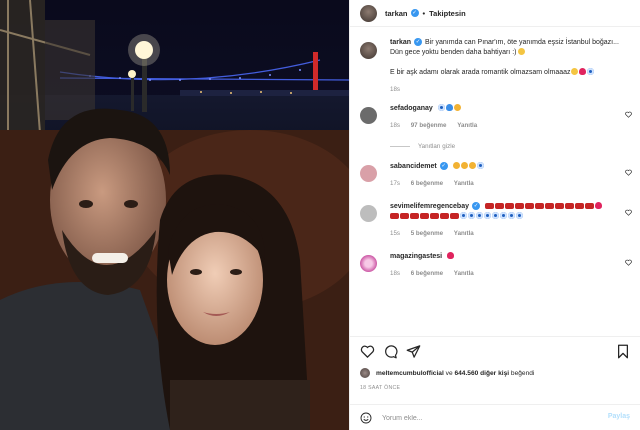 This screenshot has width=640, height=430. I want to click on action-bar, so click(495, 350).